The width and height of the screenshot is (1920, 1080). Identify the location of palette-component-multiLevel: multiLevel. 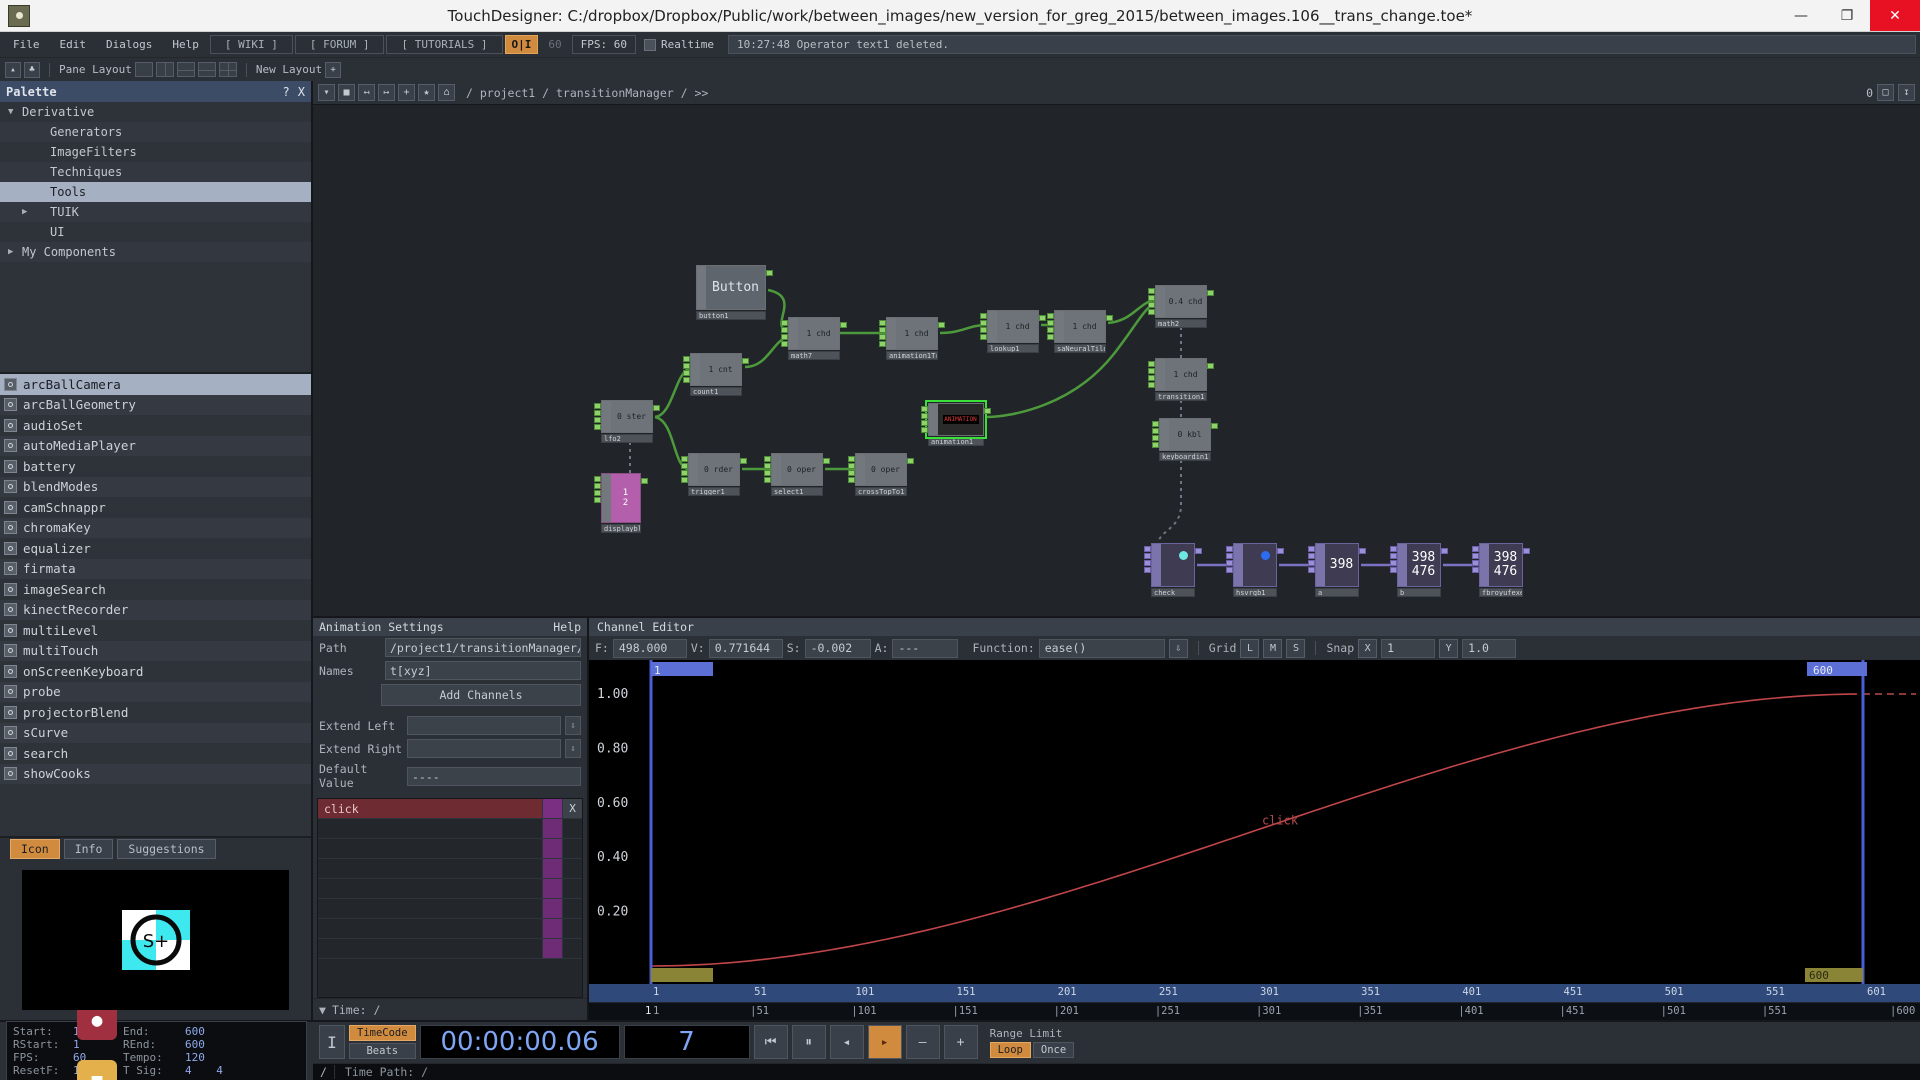
(155, 630).